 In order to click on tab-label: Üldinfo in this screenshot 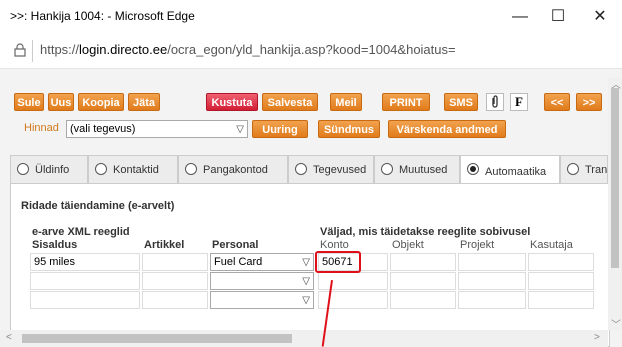, I will do `click(52, 170)`.